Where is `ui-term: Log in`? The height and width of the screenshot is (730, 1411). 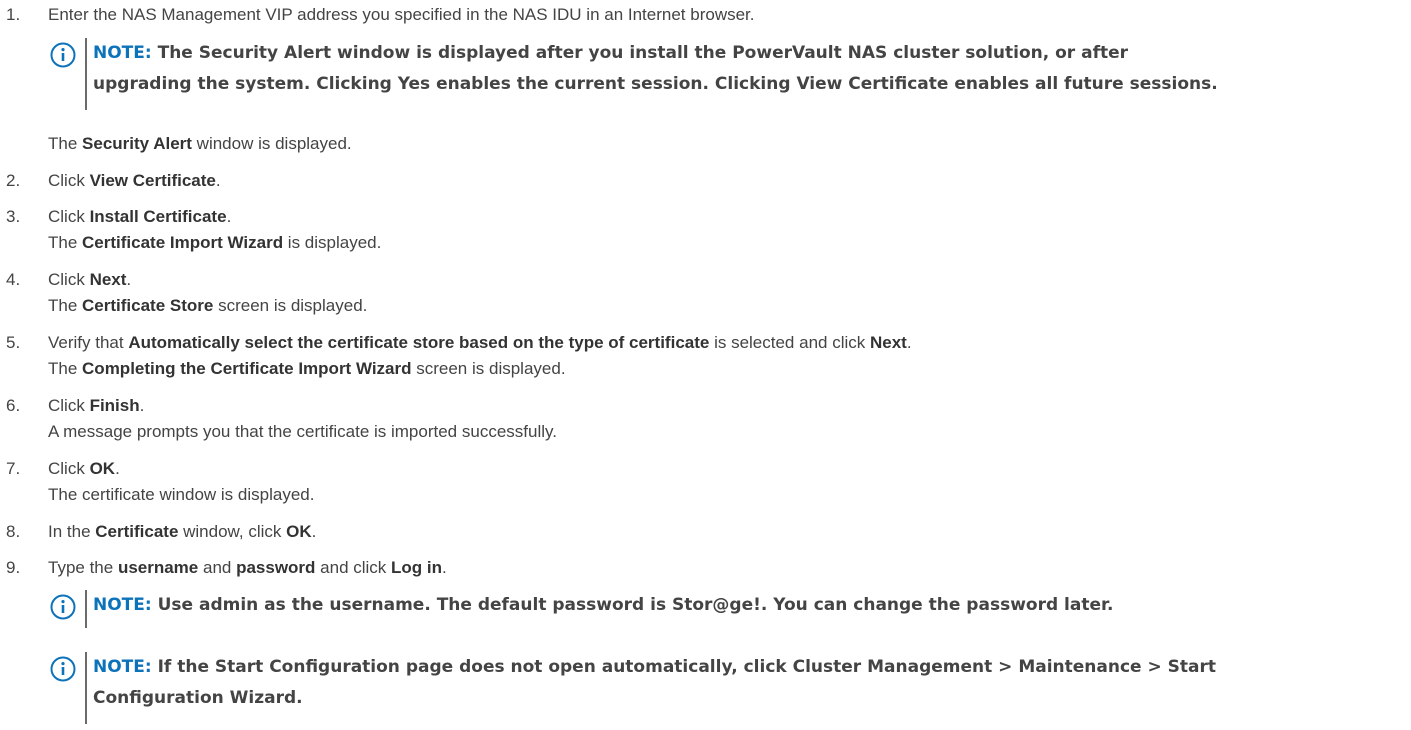
ui-term: Log in is located at coordinates (417, 567).